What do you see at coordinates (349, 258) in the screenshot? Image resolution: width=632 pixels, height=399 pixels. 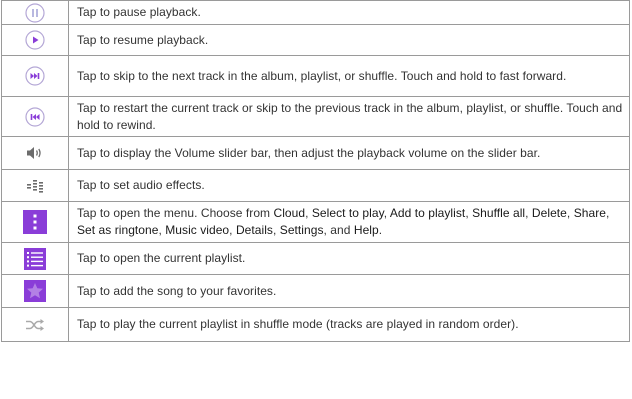 I see `row-description: Tap to open the current playlist.` at bounding box center [349, 258].